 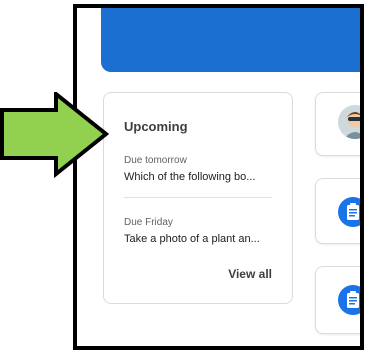 I want to click on view-all-link: View all, so click(x=250, y=274).